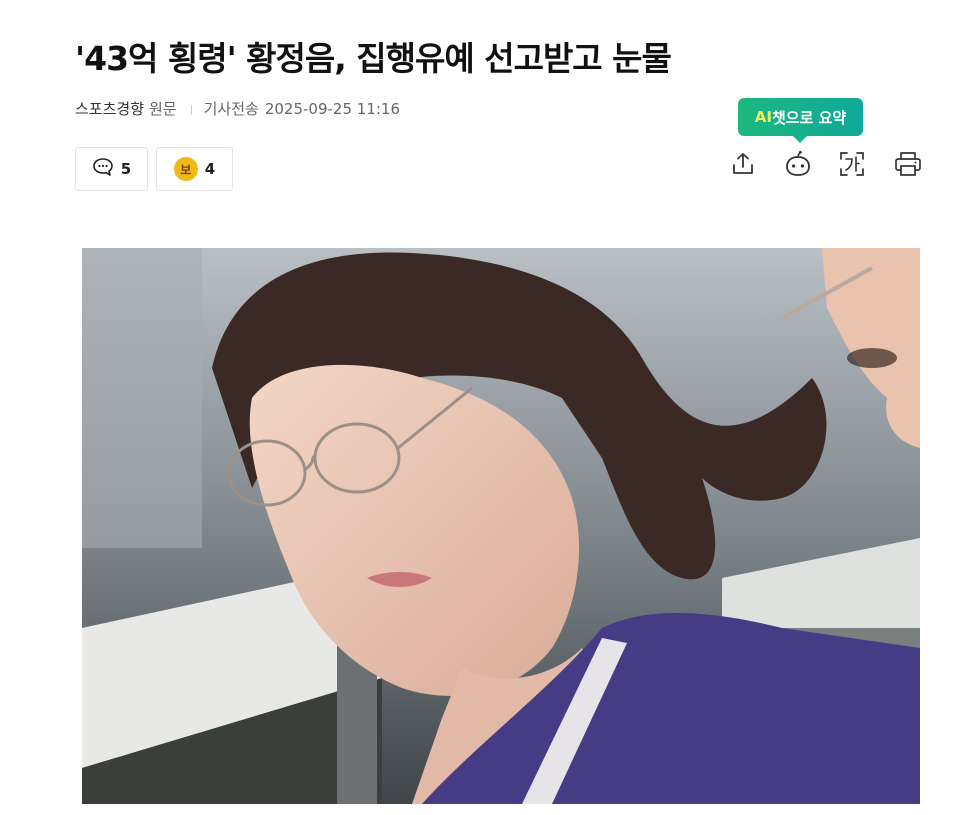 This screenshot has height=815, width=958. I want to click on article-meta: 스포츠경향 원문 기사전송 2025-09-25 11:16, so click(237, 108).